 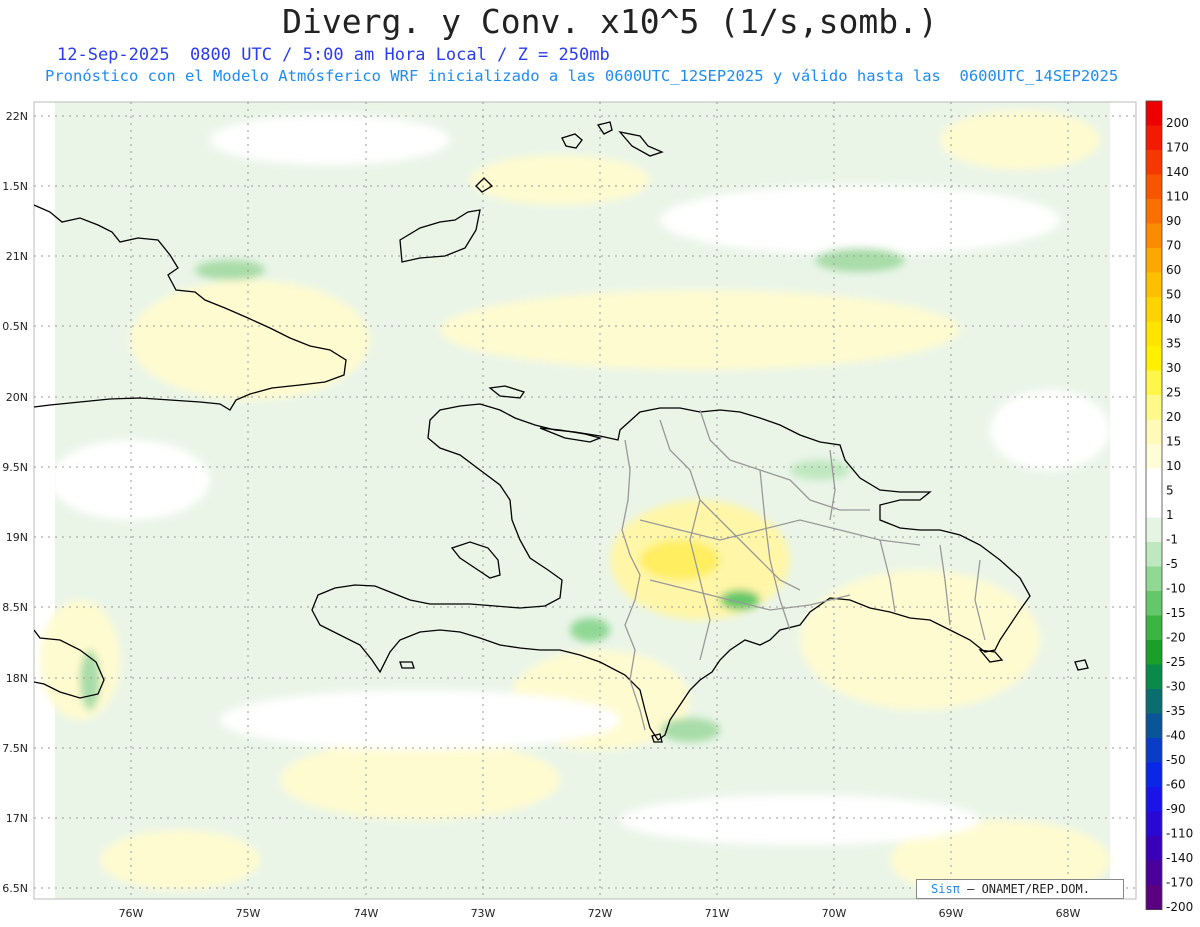 What do you see at coordinates (1176, 662) in the screenshot?
I see `colorbar-label: -25` at bounding box center [1176, 662].